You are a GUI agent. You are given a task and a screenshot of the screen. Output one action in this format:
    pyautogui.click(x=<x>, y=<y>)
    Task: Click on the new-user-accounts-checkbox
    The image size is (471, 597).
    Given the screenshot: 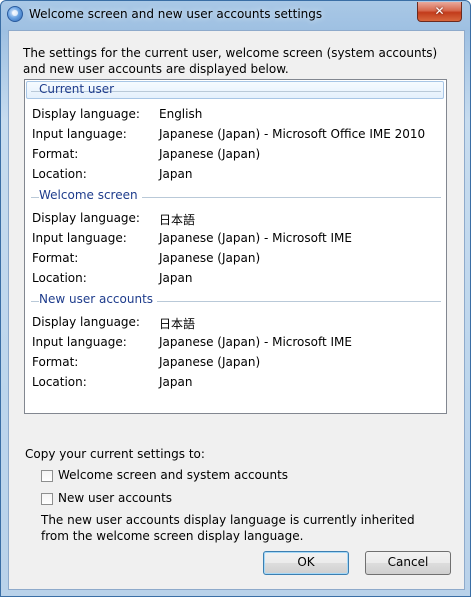 What is the action you would take?
    pyautogui.click(x=47, y=499)
    